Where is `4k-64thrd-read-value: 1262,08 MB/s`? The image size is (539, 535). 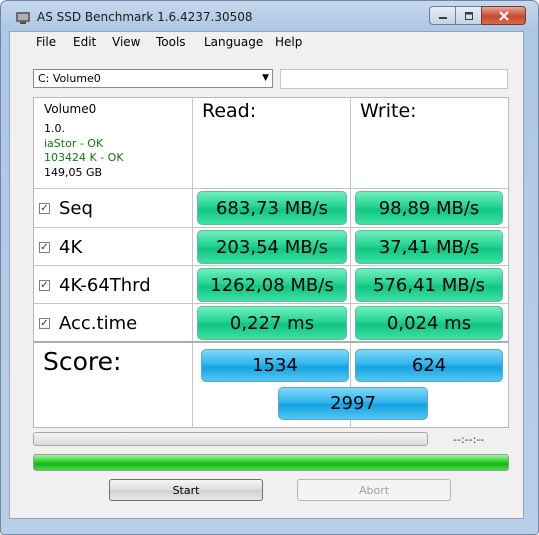 4k-64thrd-read-value: 1262,08 MB/s is located at coordinates (272, 285).